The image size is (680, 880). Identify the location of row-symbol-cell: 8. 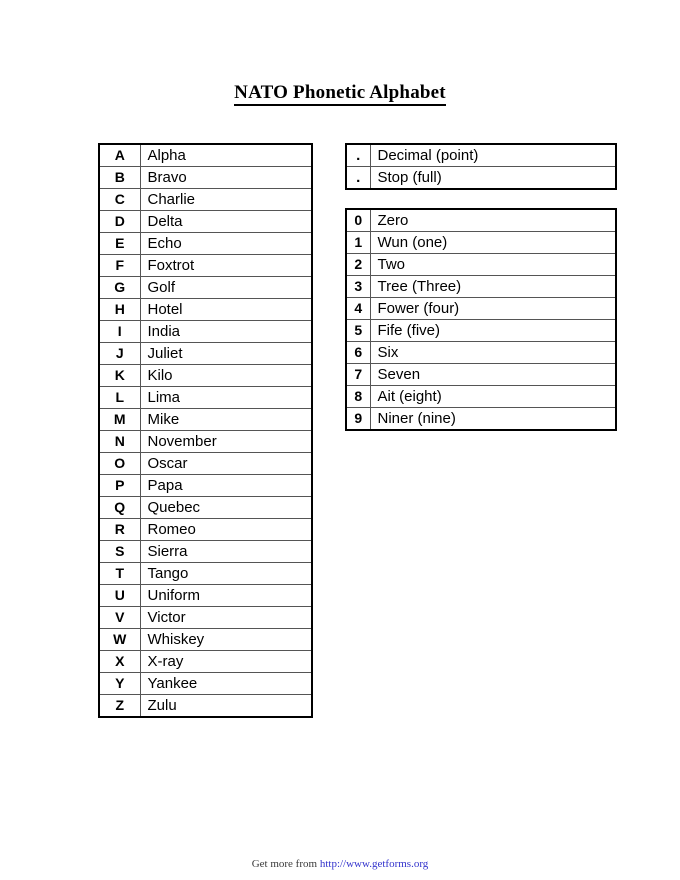
(358, 396).